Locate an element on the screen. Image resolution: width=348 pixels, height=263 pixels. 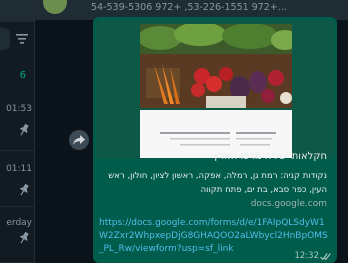
double-check-icon is located at coordinates (325, 257).